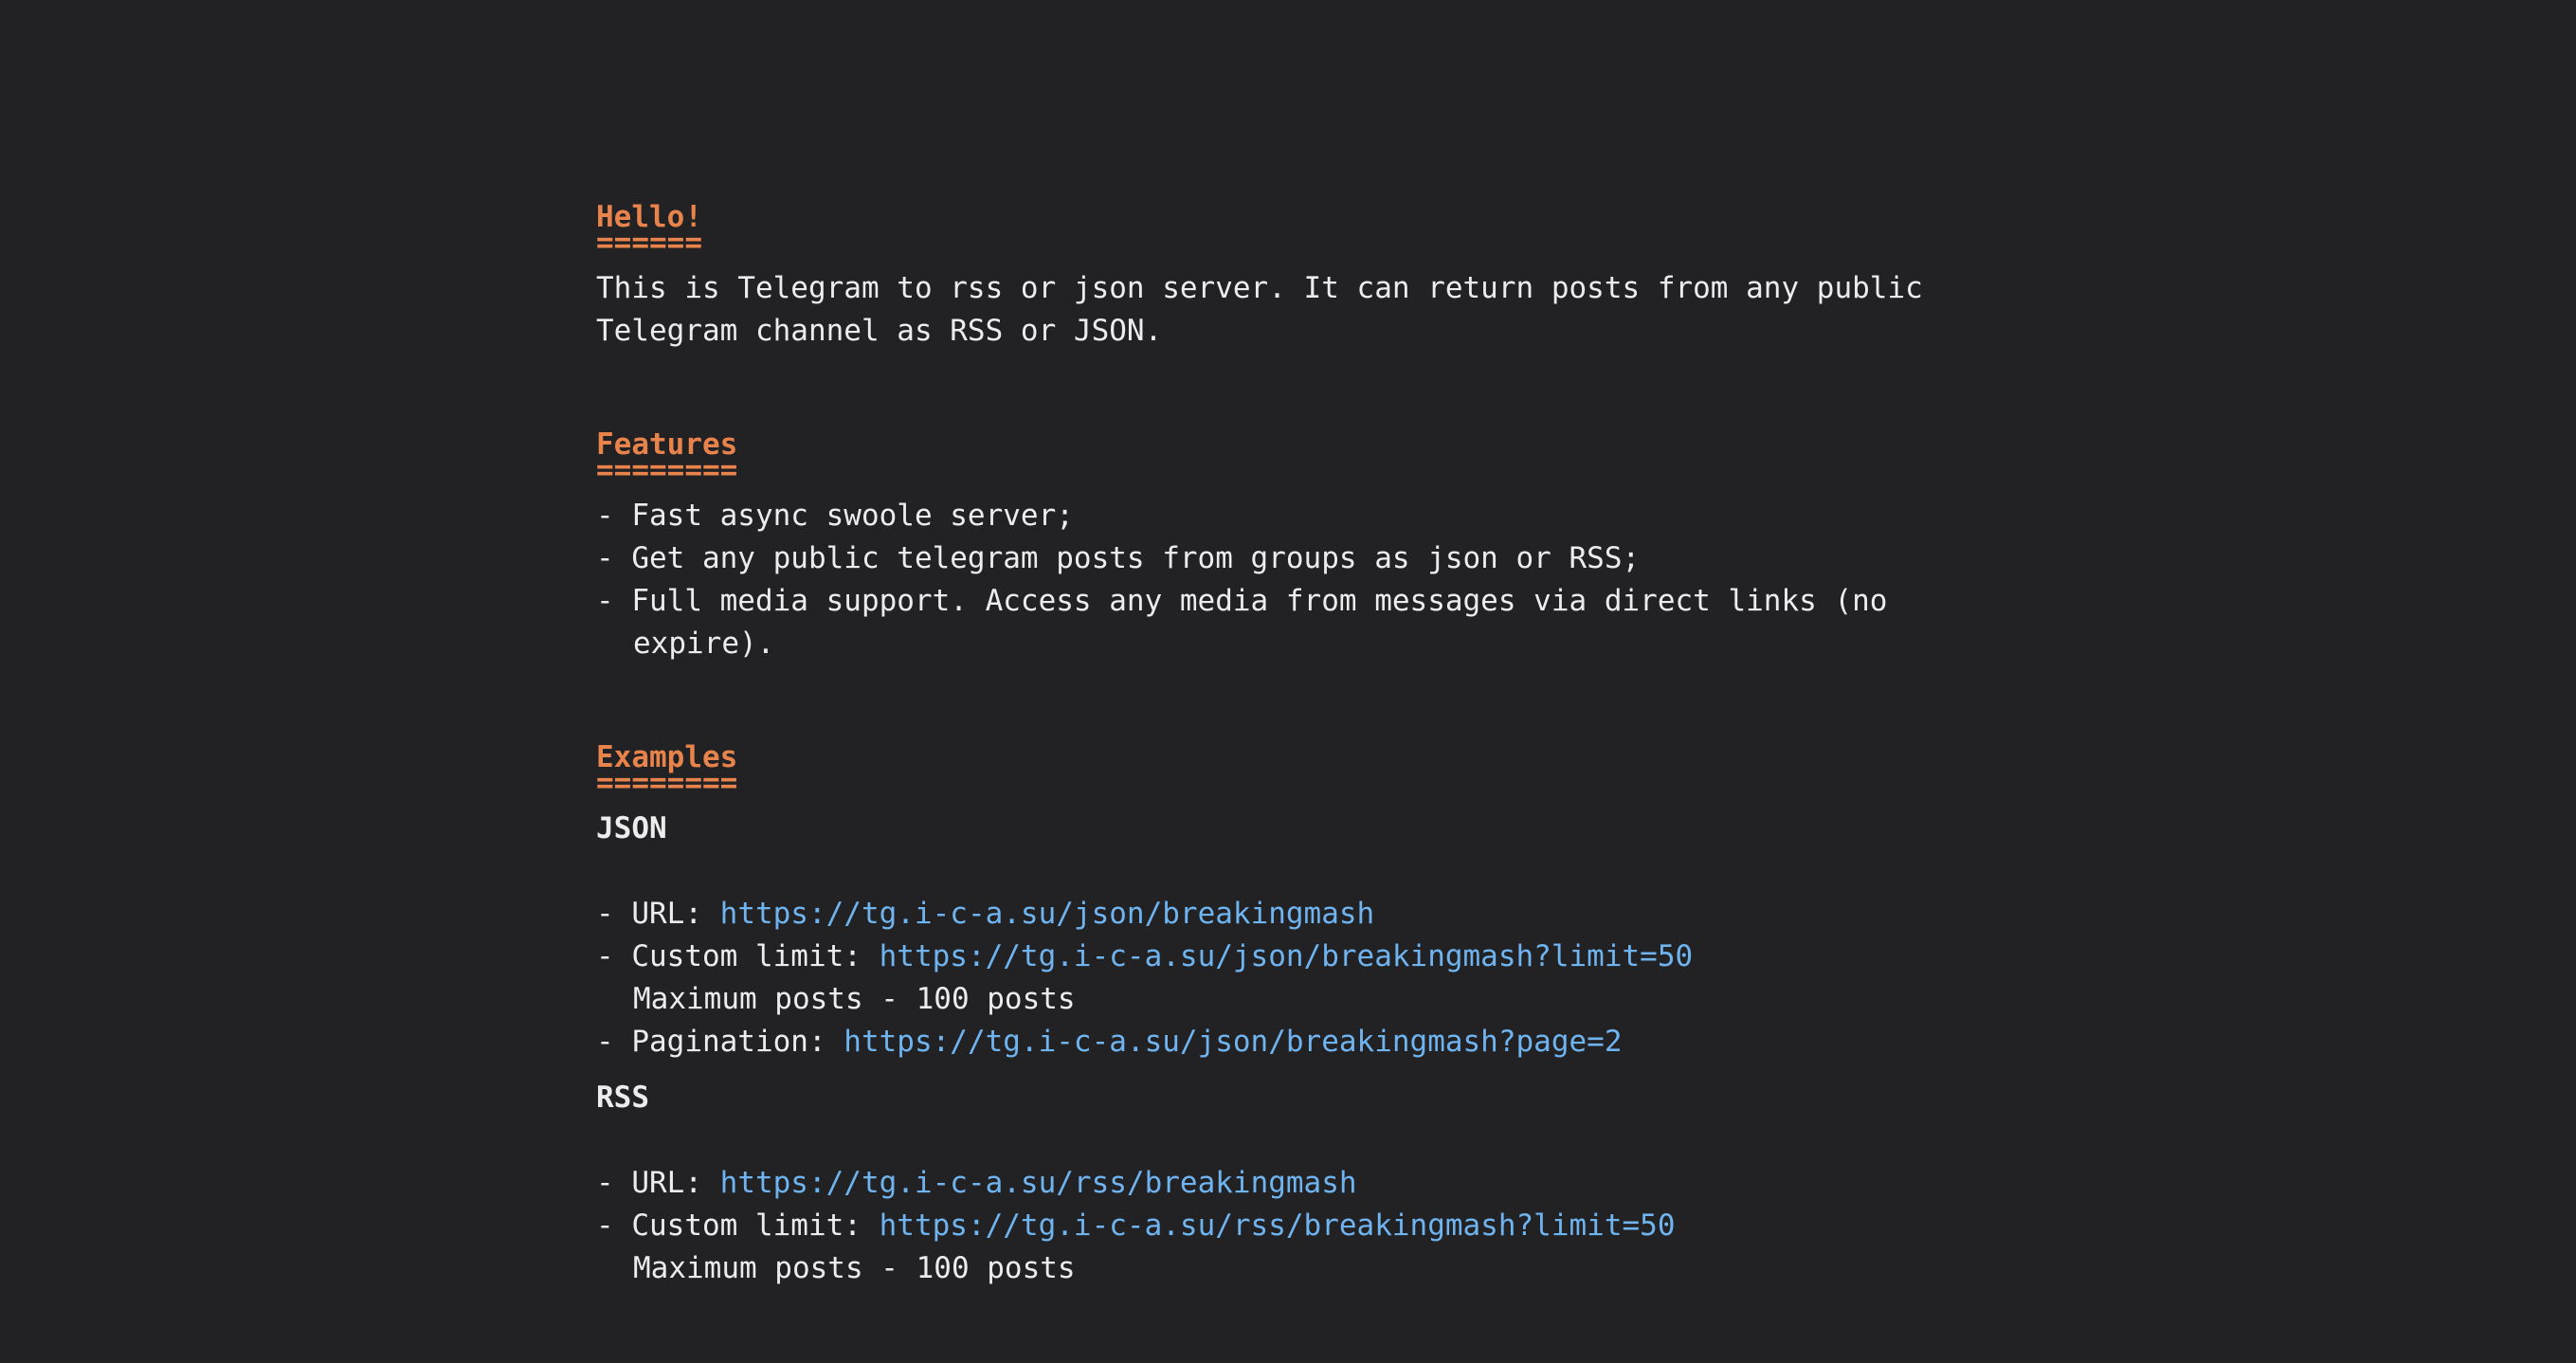 The width and height of the screenshot is (2576, 1363). Describe the element at coordinates (720, 1042) in the screenshot. I see `json-page-prefix: - Pagination:` at that location.